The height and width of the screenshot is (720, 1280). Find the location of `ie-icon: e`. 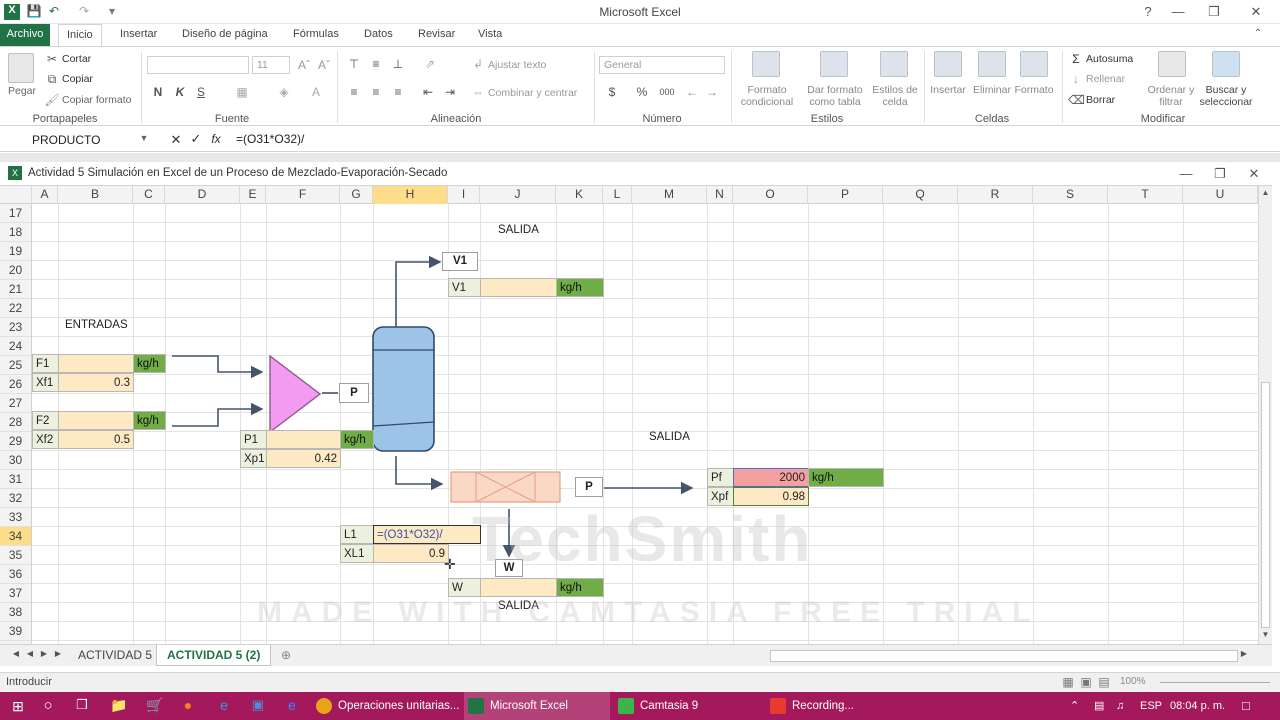

ie-icon: e is located at coordinates (224, 705).